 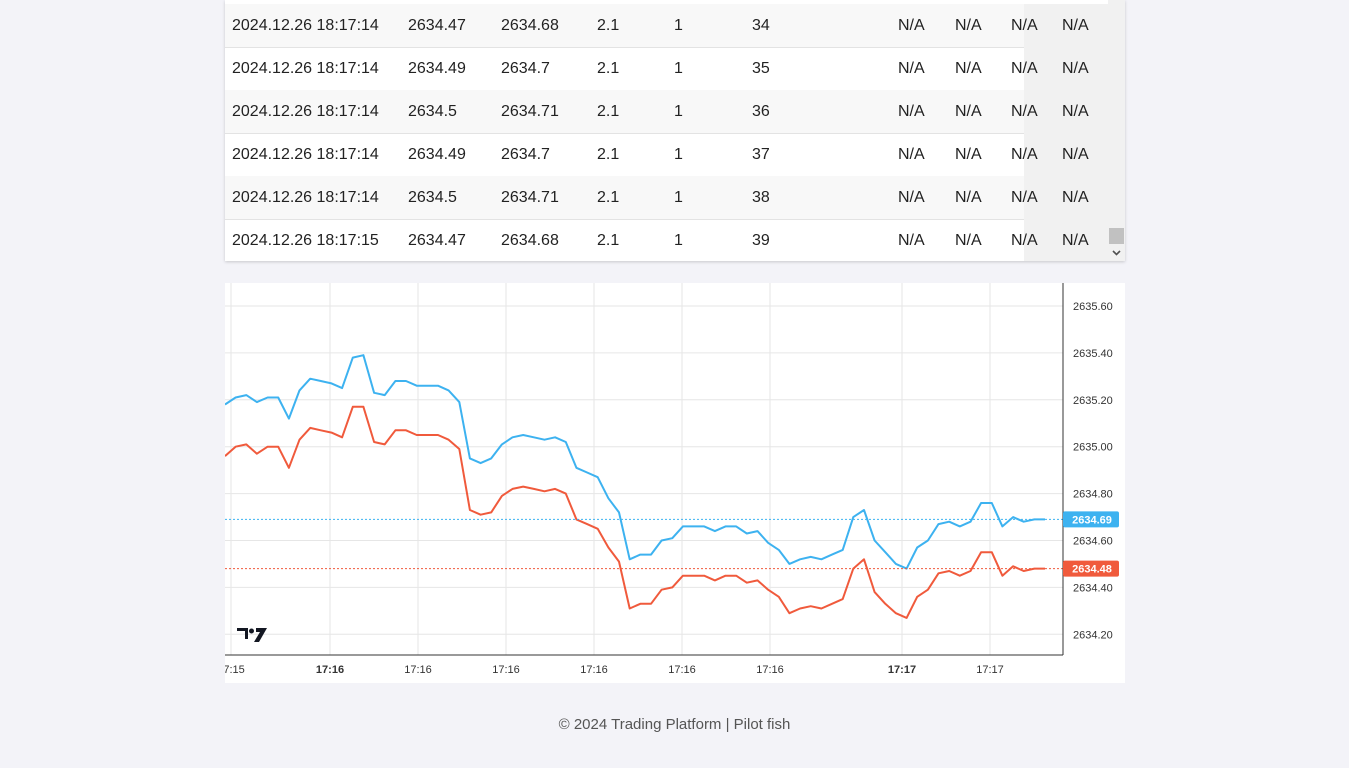 I want to click on y-axis-tick-label: 2635.00, so click(x=1093, y=448).